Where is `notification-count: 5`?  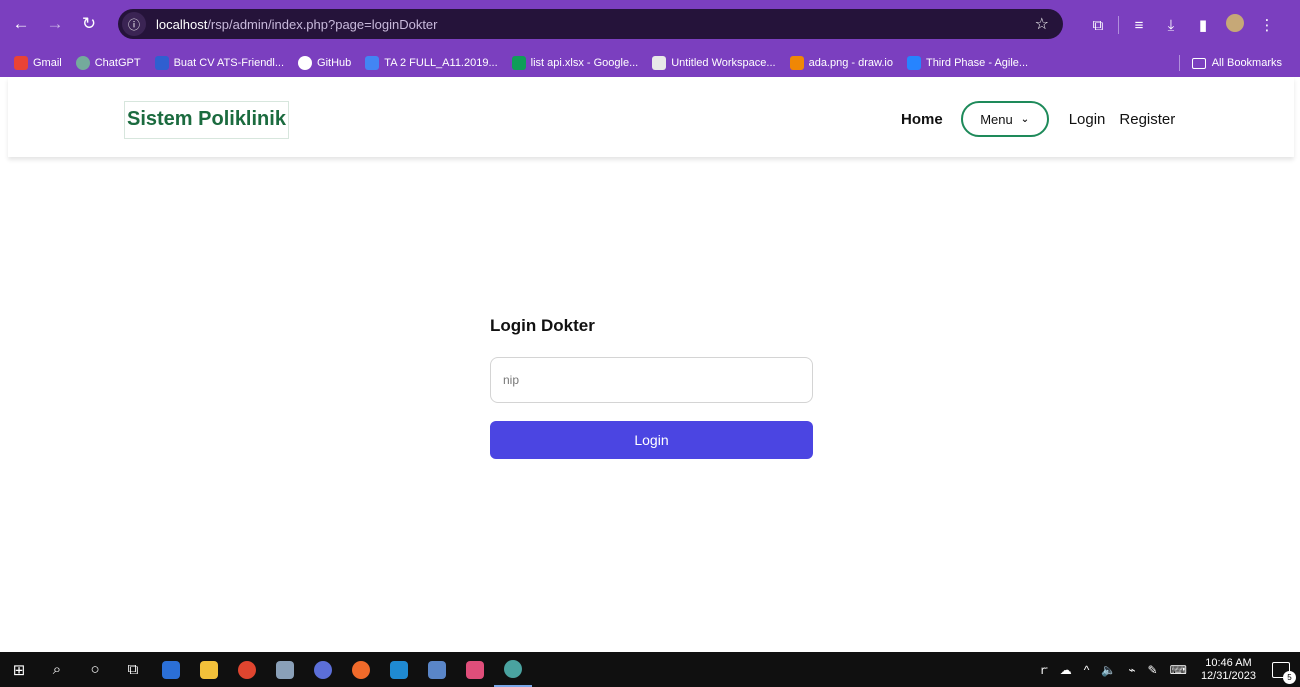
notification-count: 5 is located at coordinates (1289, 677).